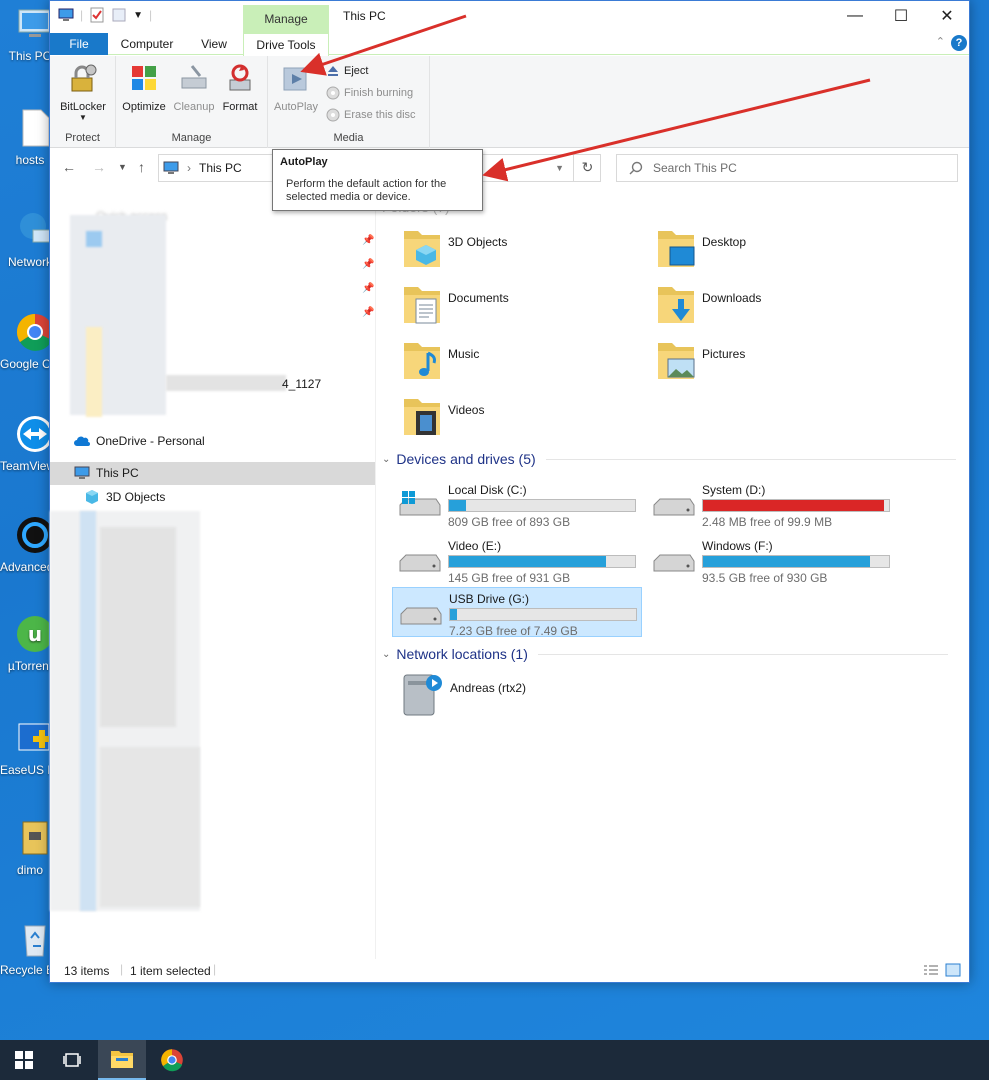  What do you see at coordinates (953, 970) in the screenshot?
I see `large-icons-view-icon` at bounding box center [953, 970].